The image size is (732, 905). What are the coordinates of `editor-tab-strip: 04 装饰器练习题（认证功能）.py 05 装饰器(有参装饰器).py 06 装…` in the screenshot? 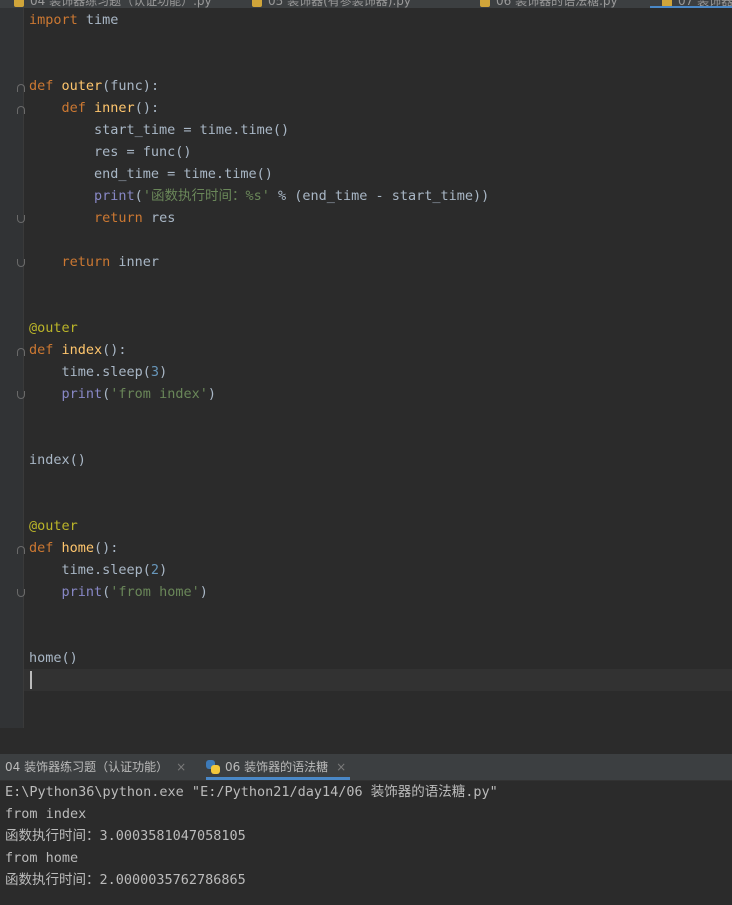 It's located at (366, 4).